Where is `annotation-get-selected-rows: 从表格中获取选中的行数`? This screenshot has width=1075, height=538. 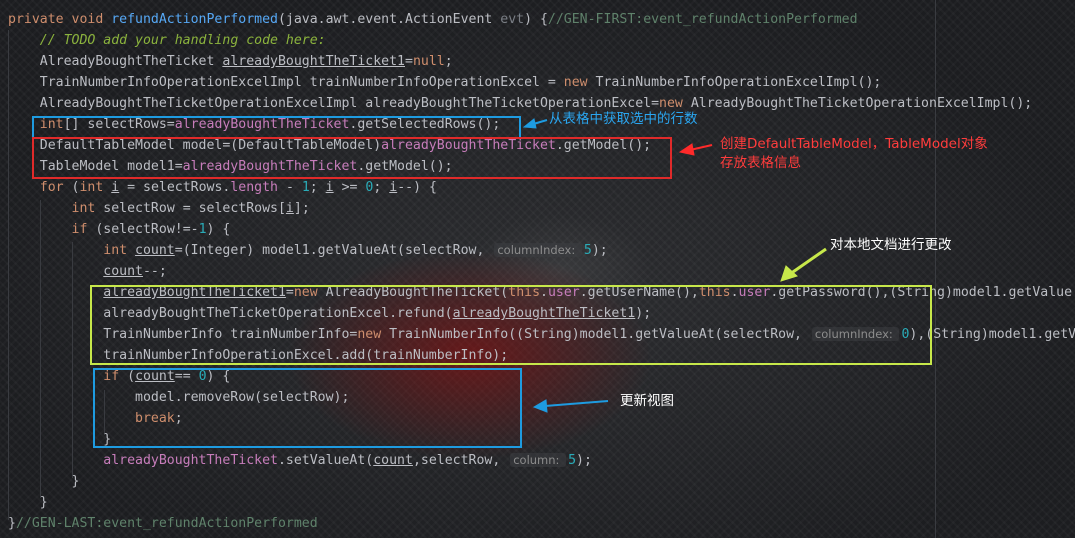
annotation-get-selected-rows: 从表格中获取选中的行数 is located at coordinates (623, 119).